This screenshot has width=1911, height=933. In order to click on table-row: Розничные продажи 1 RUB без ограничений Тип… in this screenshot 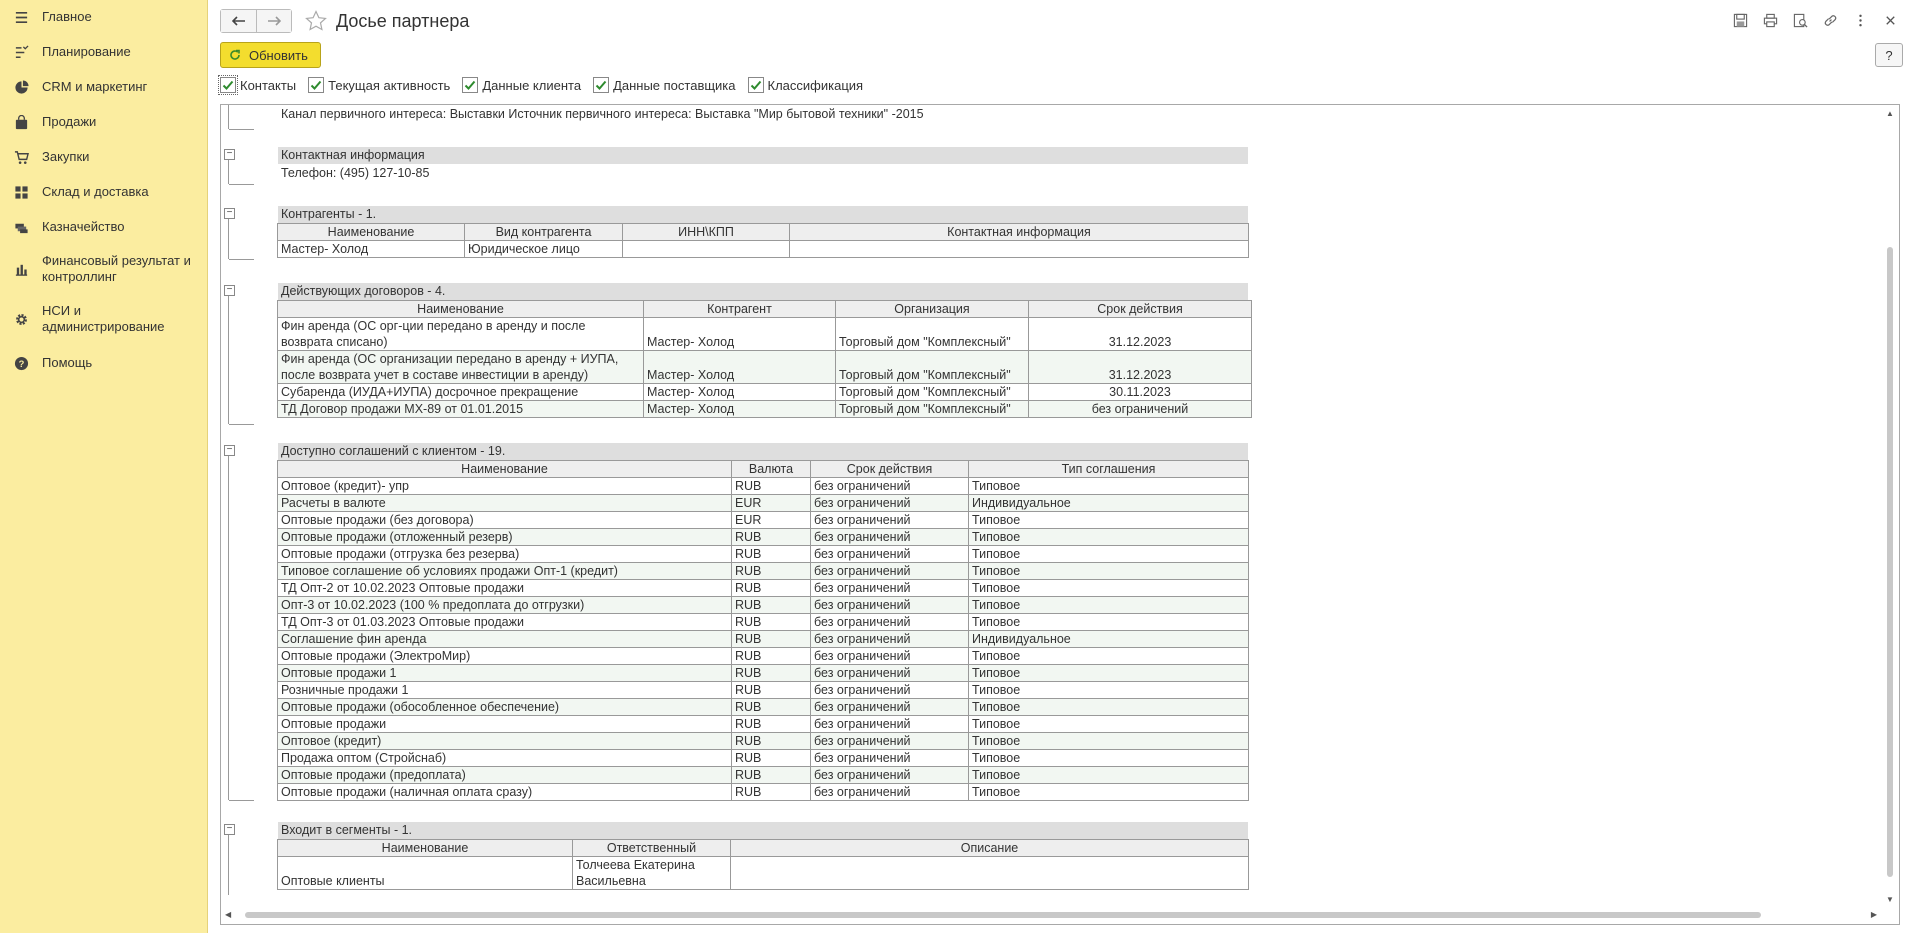, I will do `click(763, 690)`.